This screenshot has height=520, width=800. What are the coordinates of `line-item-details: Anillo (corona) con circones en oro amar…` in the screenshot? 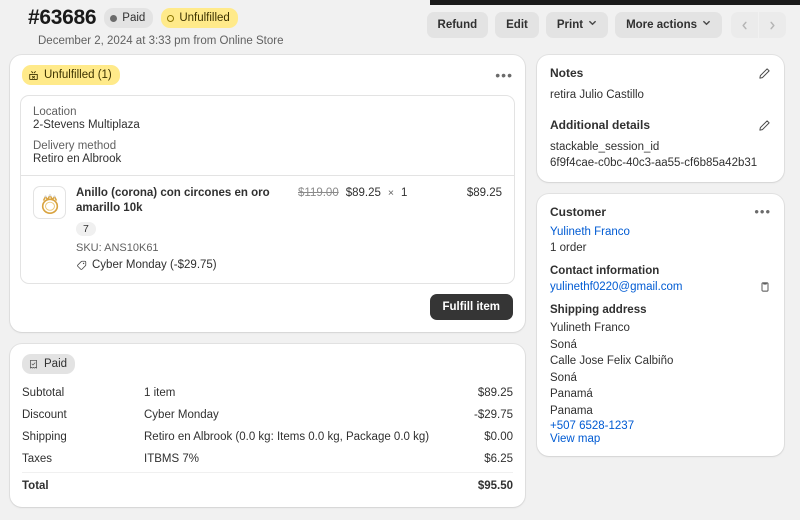 It's located at (289, 228).